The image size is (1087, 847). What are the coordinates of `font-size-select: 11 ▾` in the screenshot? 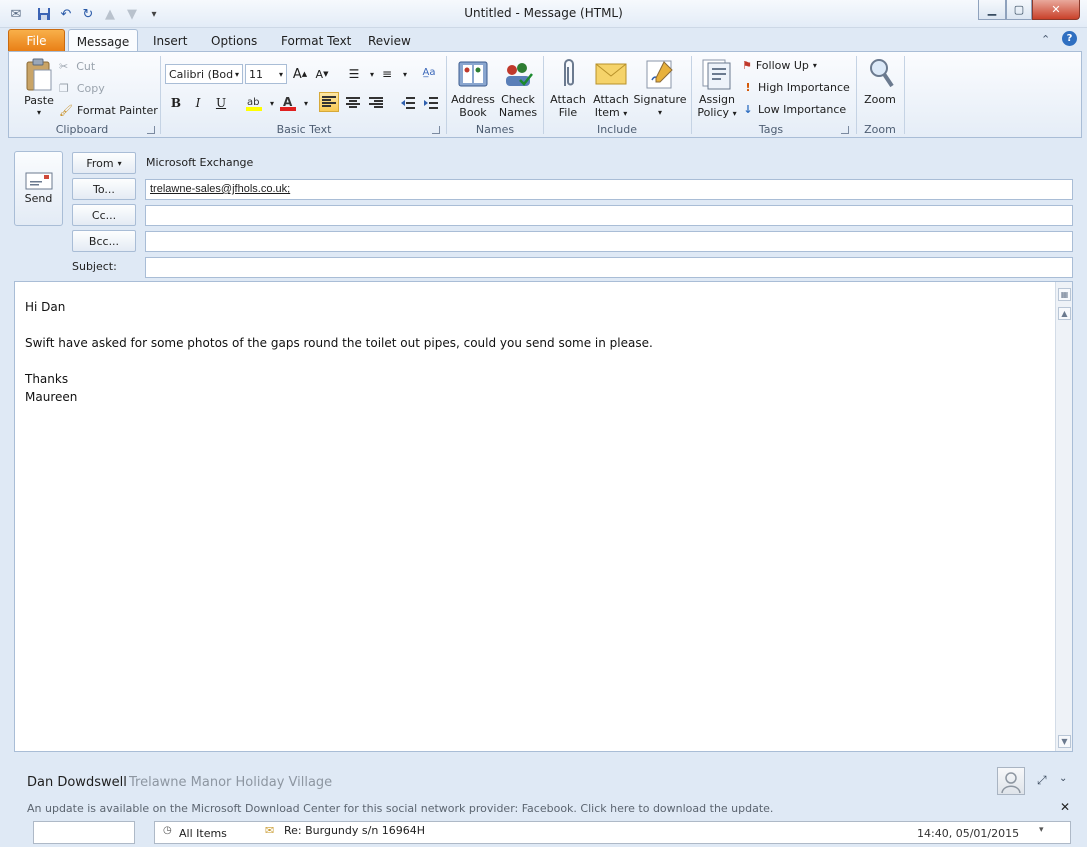 It's located at (266, 74).